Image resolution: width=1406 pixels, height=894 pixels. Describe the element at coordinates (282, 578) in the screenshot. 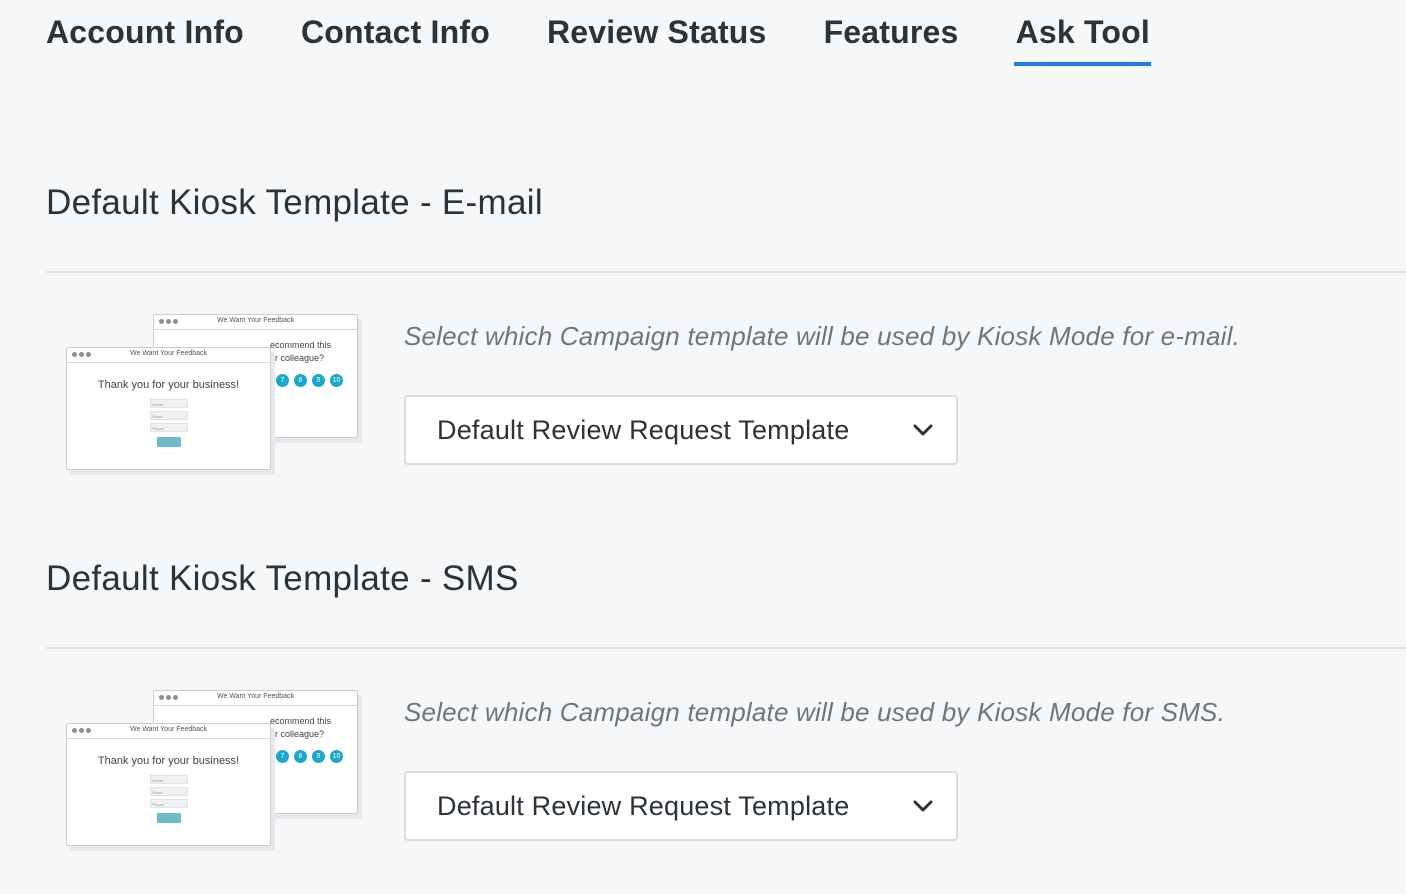

I see `section-title-sms: Default Kiosk Template - SMS` at that location.